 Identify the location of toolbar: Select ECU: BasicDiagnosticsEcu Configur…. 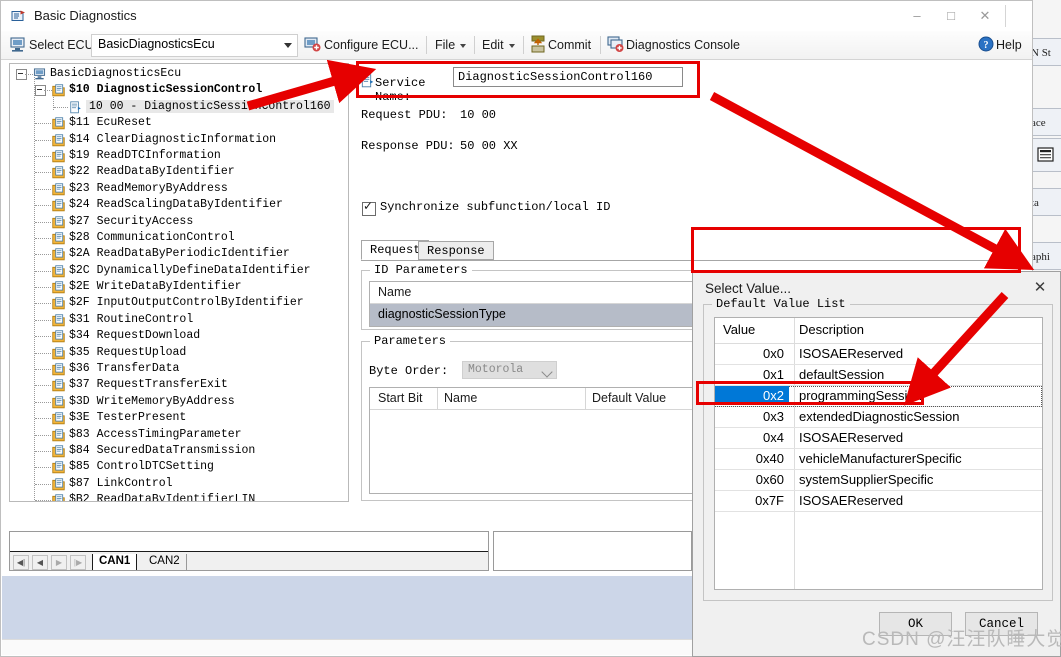
(516, 45).